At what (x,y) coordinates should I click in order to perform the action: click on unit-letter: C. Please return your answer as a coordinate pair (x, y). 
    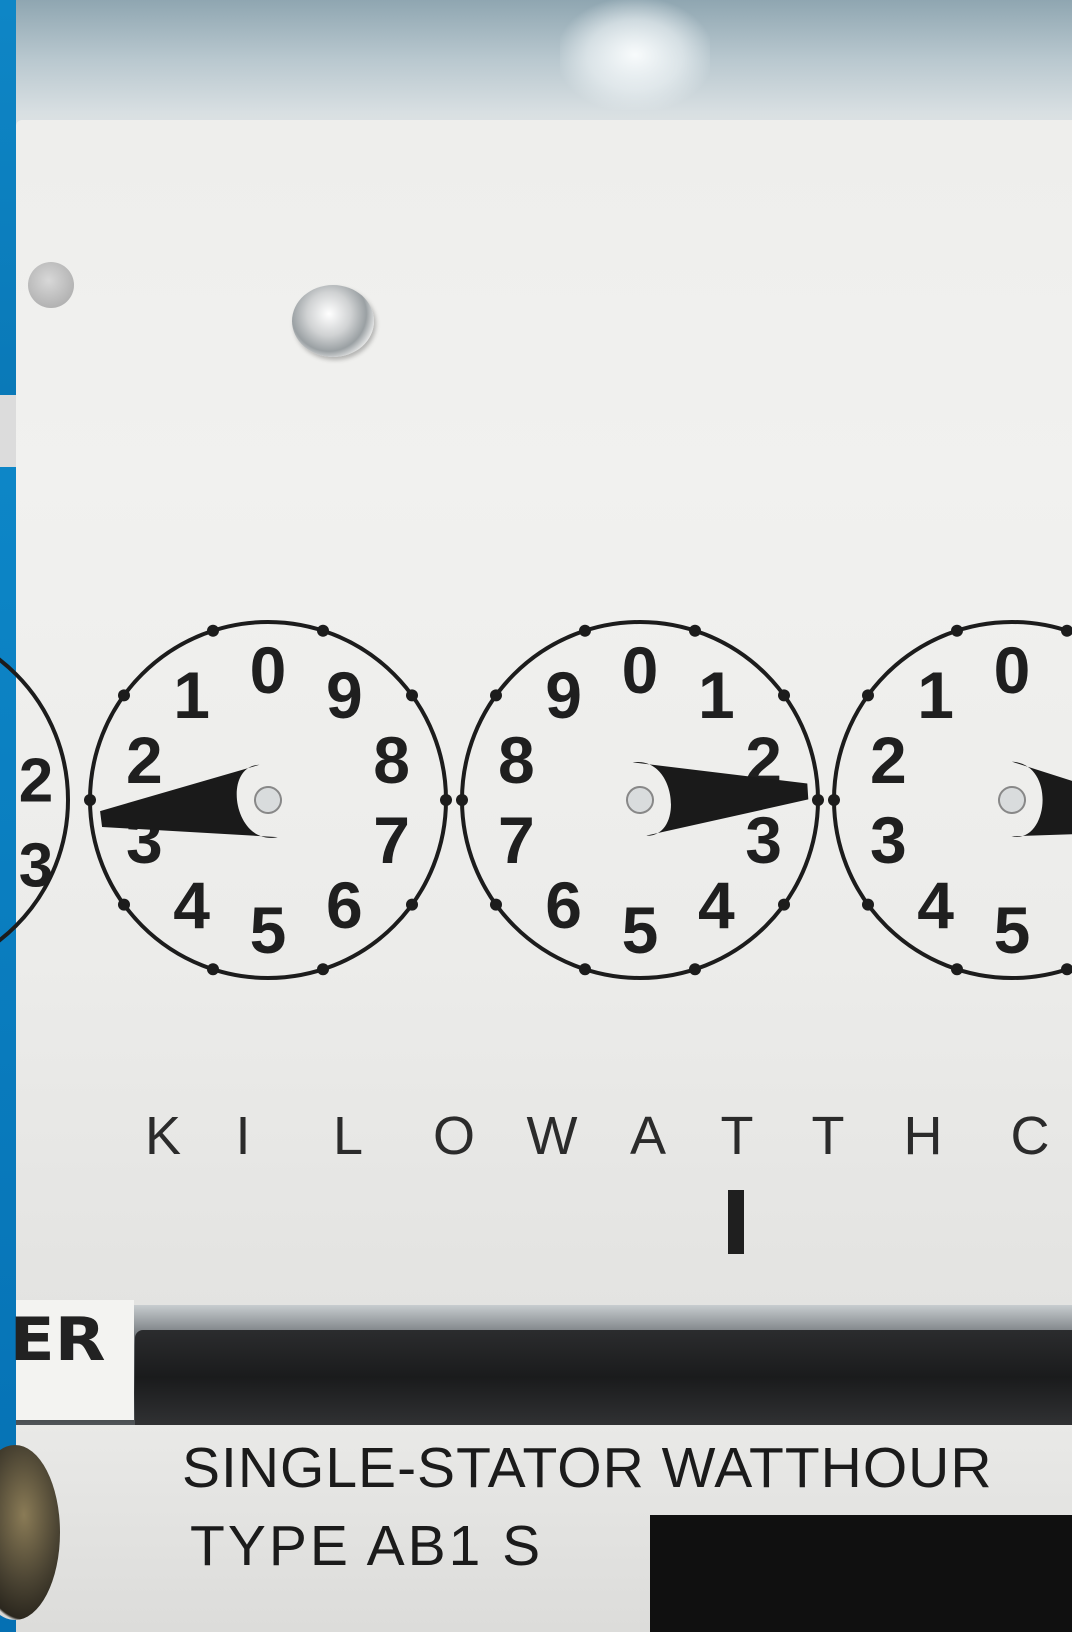
    Looking at the image, I should click on (1030, 1136).